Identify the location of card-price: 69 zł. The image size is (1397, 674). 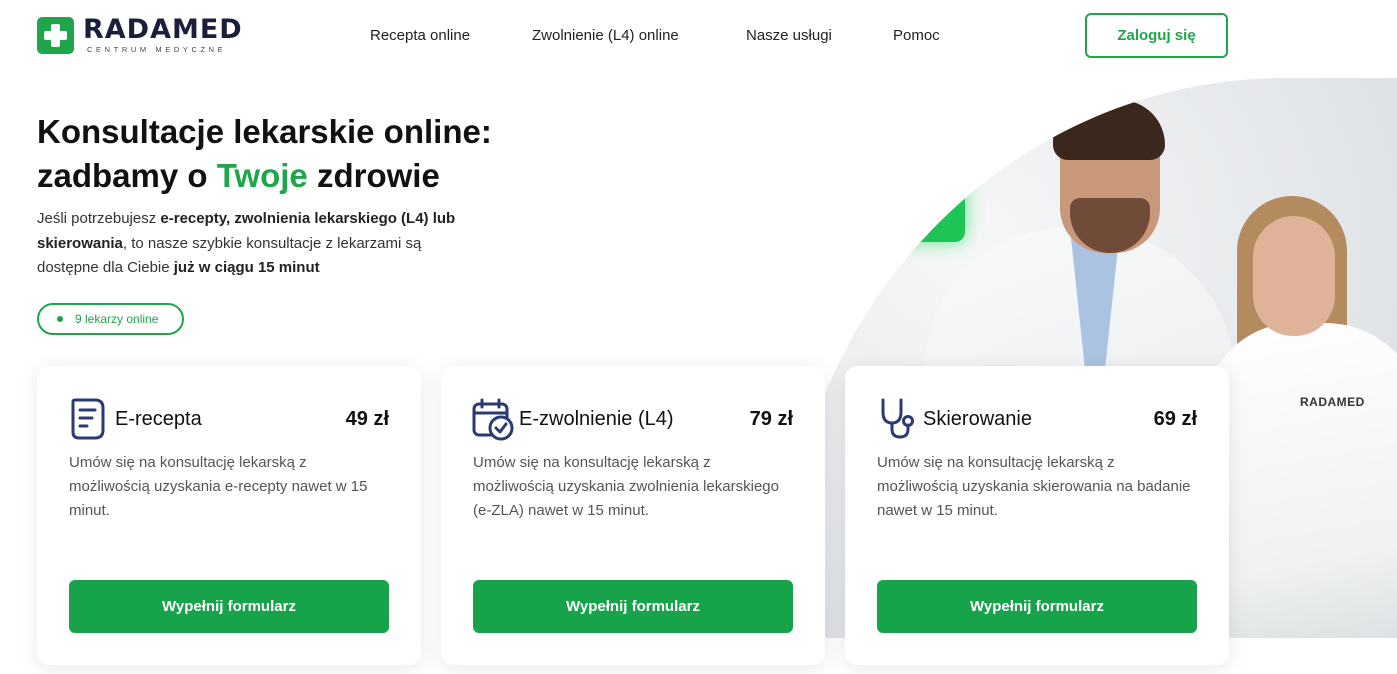
(1175, 419).